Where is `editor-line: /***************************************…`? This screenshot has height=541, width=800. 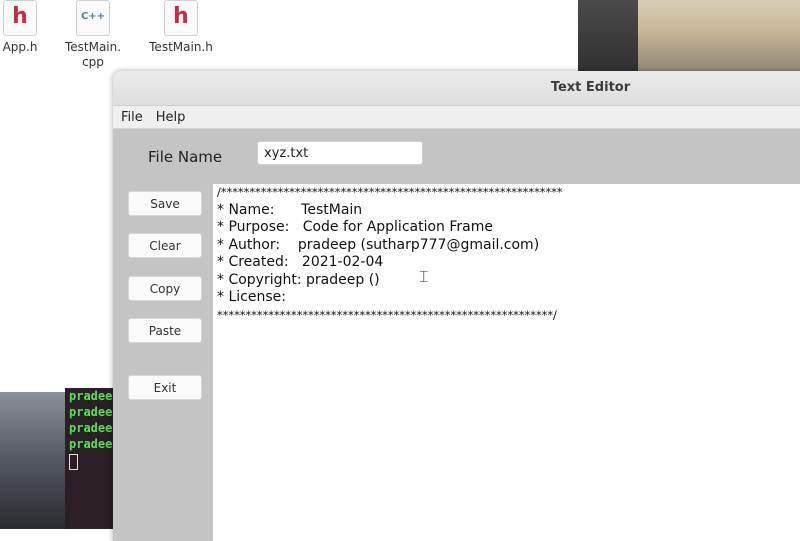 editor-line: /***************************************… is located at coordinates (390, 192).